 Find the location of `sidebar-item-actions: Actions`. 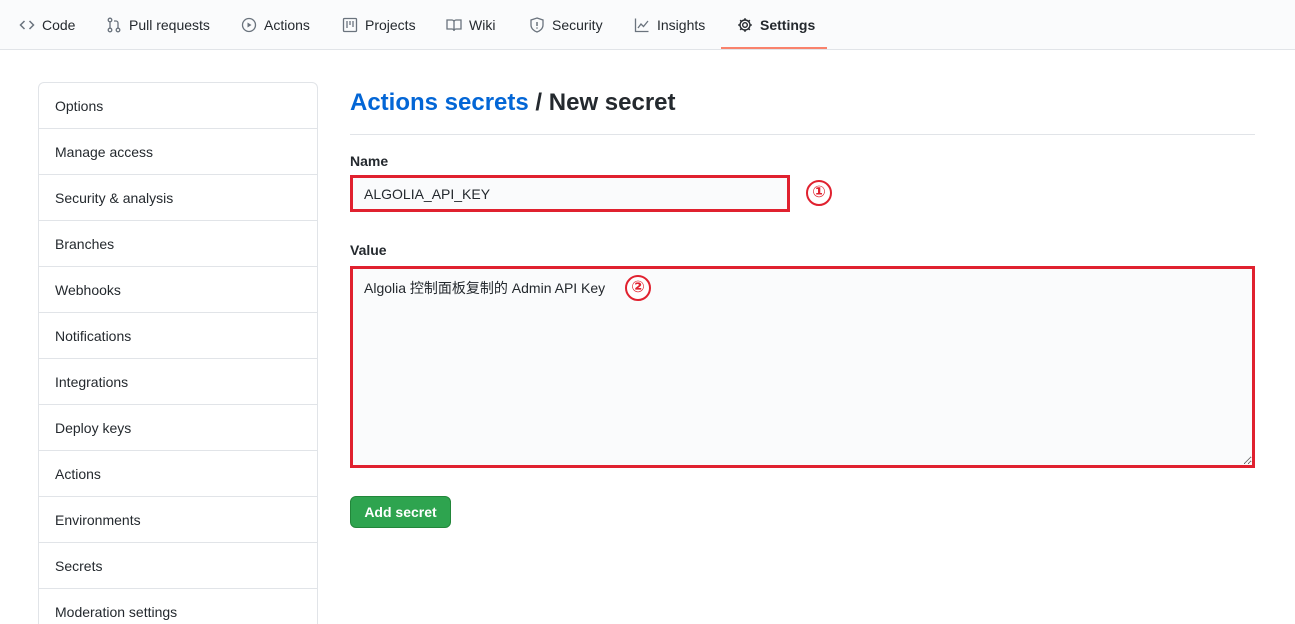

sidebar-item-actions: Actions is located at coordinates (178, 474).